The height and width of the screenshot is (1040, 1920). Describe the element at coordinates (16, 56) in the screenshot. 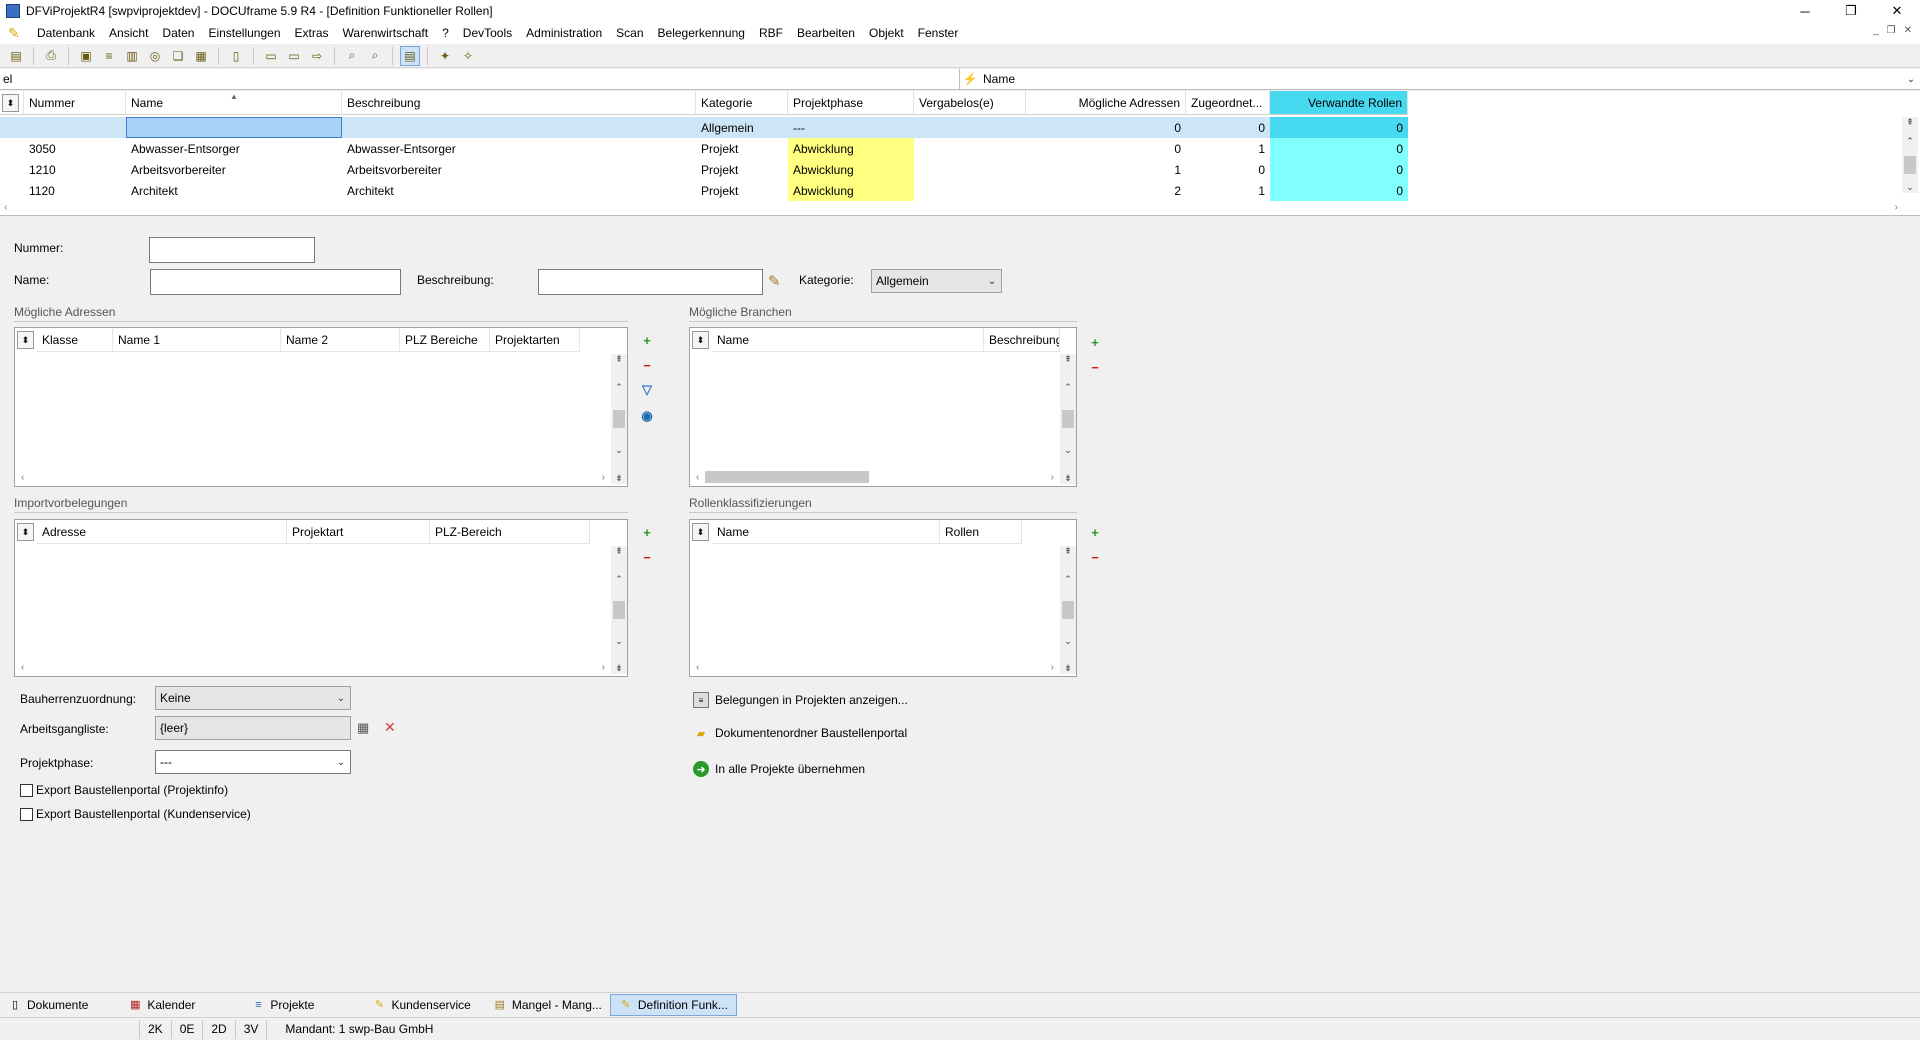

I see `open-icon: ▤` at that location.